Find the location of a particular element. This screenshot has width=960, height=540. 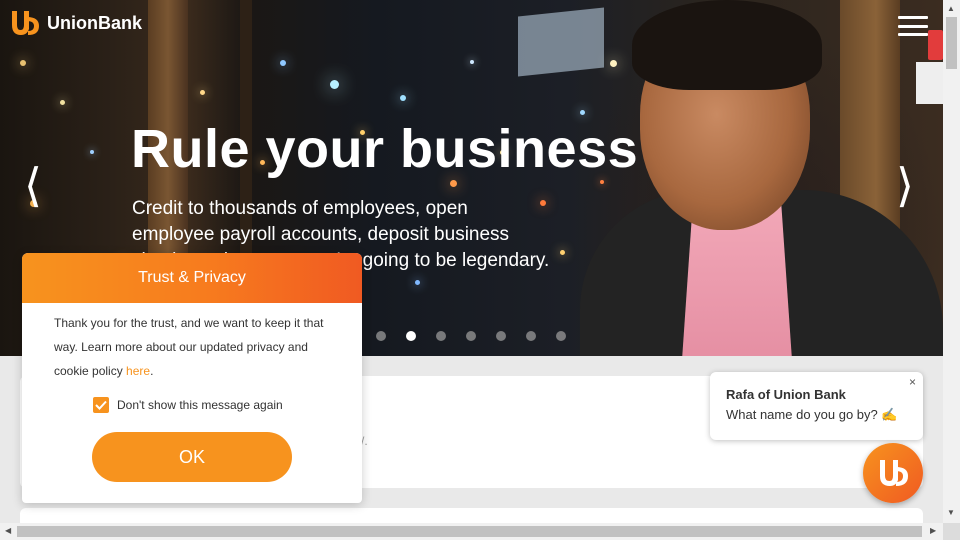

content-card-text-fragment: /. is located at coordinates (364, 441).